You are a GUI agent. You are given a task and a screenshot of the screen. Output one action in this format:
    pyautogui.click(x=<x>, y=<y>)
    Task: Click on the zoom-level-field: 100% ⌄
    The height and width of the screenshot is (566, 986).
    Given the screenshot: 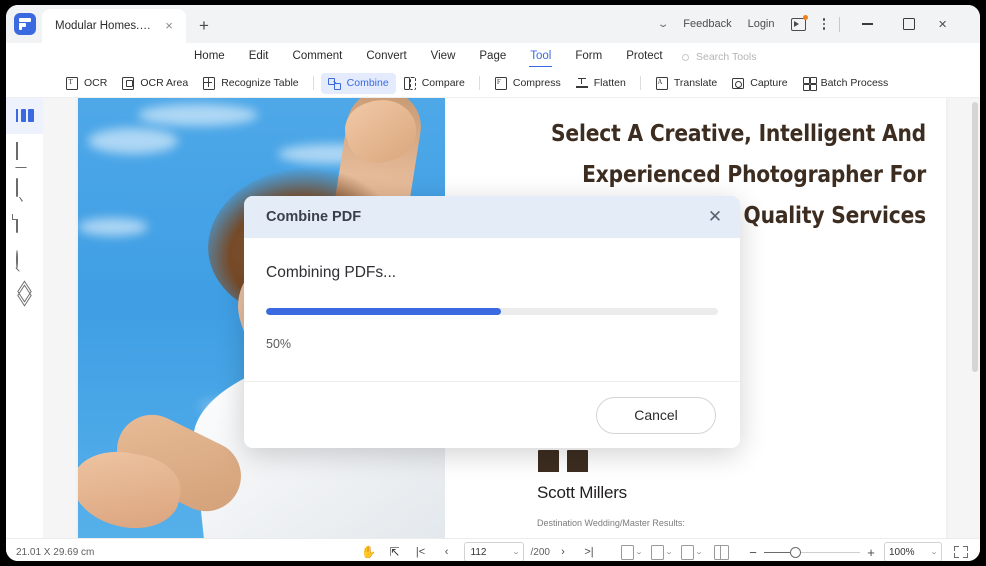 What is the action you would take?
    pyautogui.click(x=913, y=551)
    